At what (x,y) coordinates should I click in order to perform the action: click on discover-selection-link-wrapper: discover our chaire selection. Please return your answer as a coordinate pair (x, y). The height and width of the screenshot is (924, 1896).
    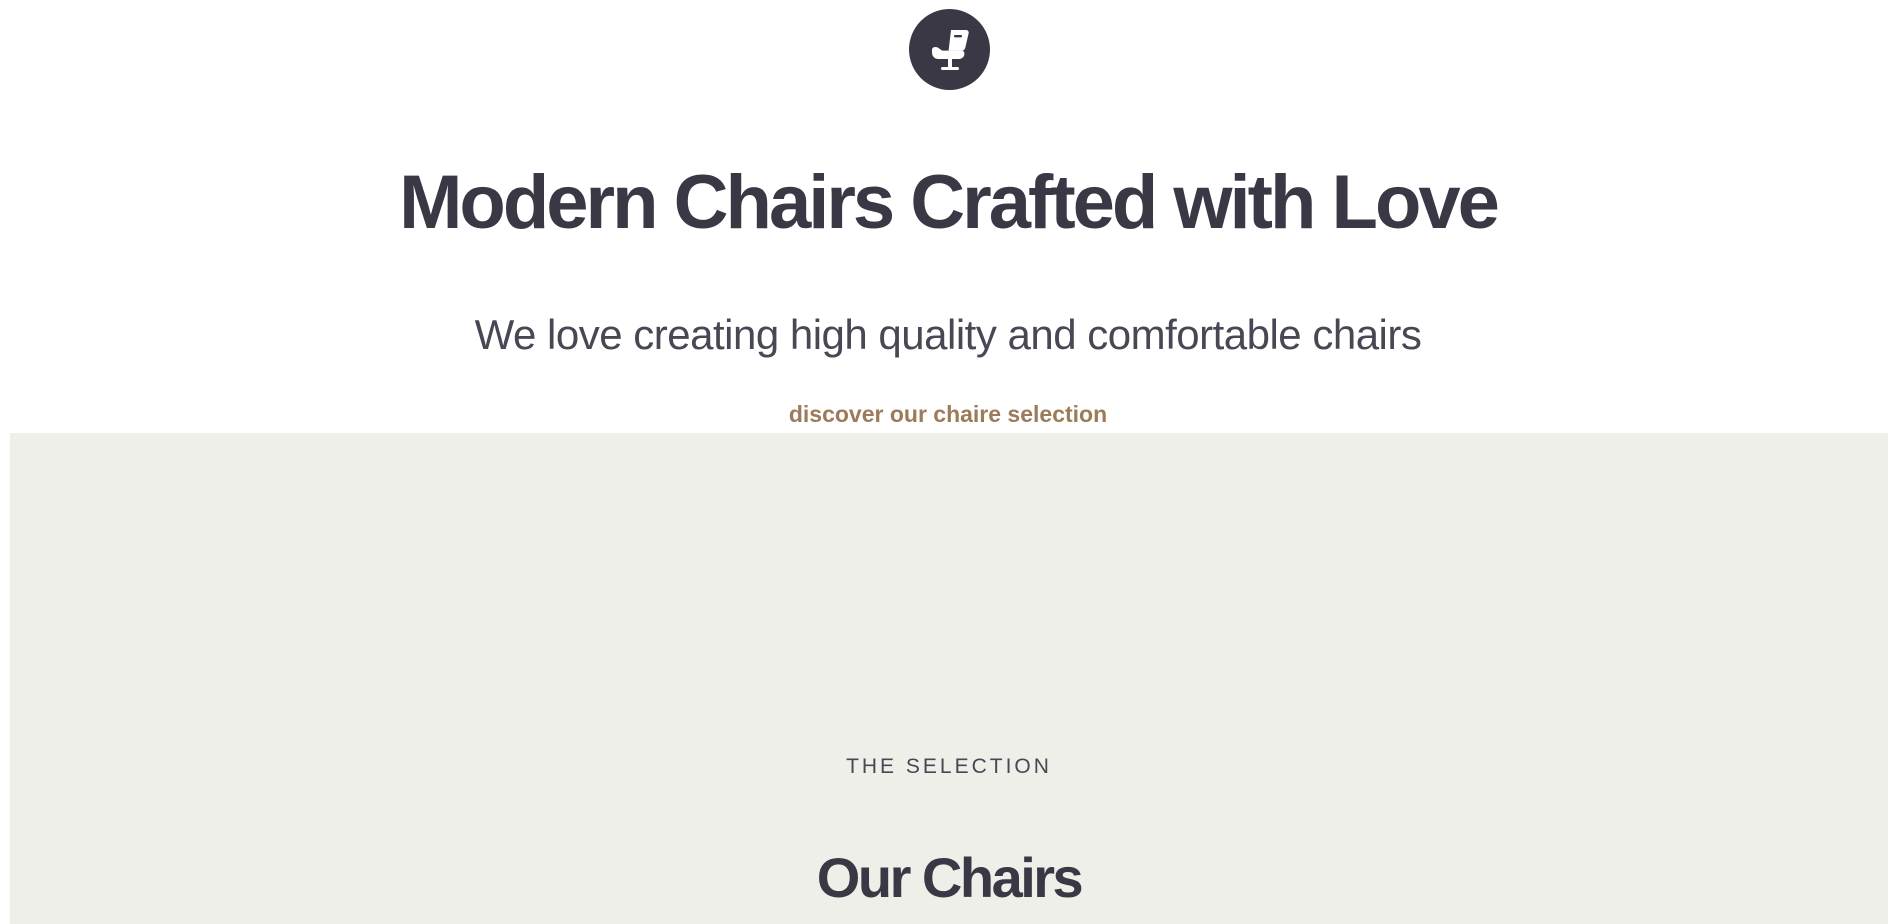
    Looking at the image, I should click on (948, 414).